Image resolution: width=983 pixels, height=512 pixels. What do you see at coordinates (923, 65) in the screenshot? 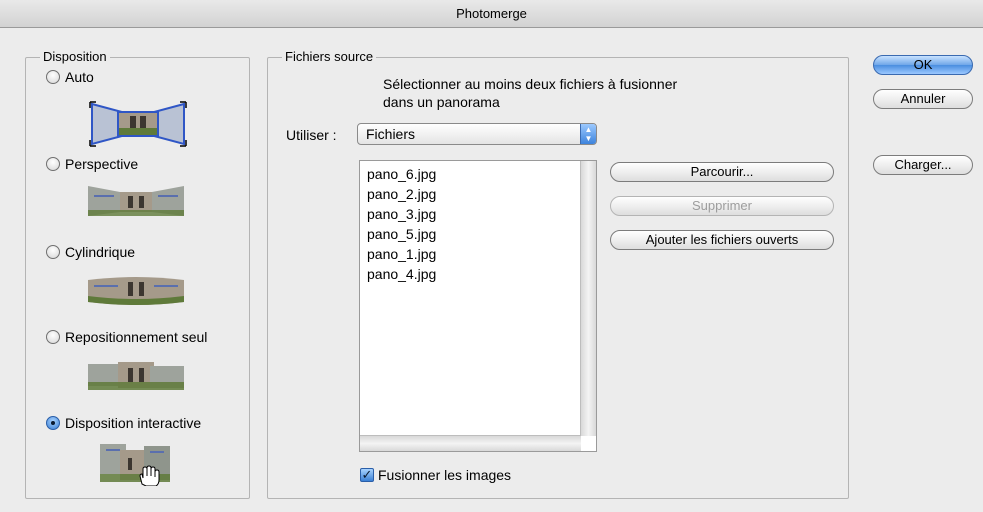
I see `ok-button: OK` at bounding box center [923, 65].